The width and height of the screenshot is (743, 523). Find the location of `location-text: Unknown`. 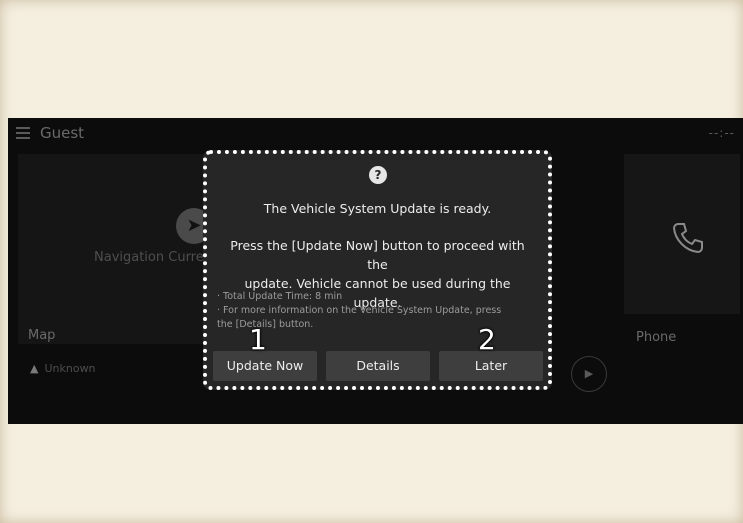

location-text: Unknown is located at coordinates (70, 368).